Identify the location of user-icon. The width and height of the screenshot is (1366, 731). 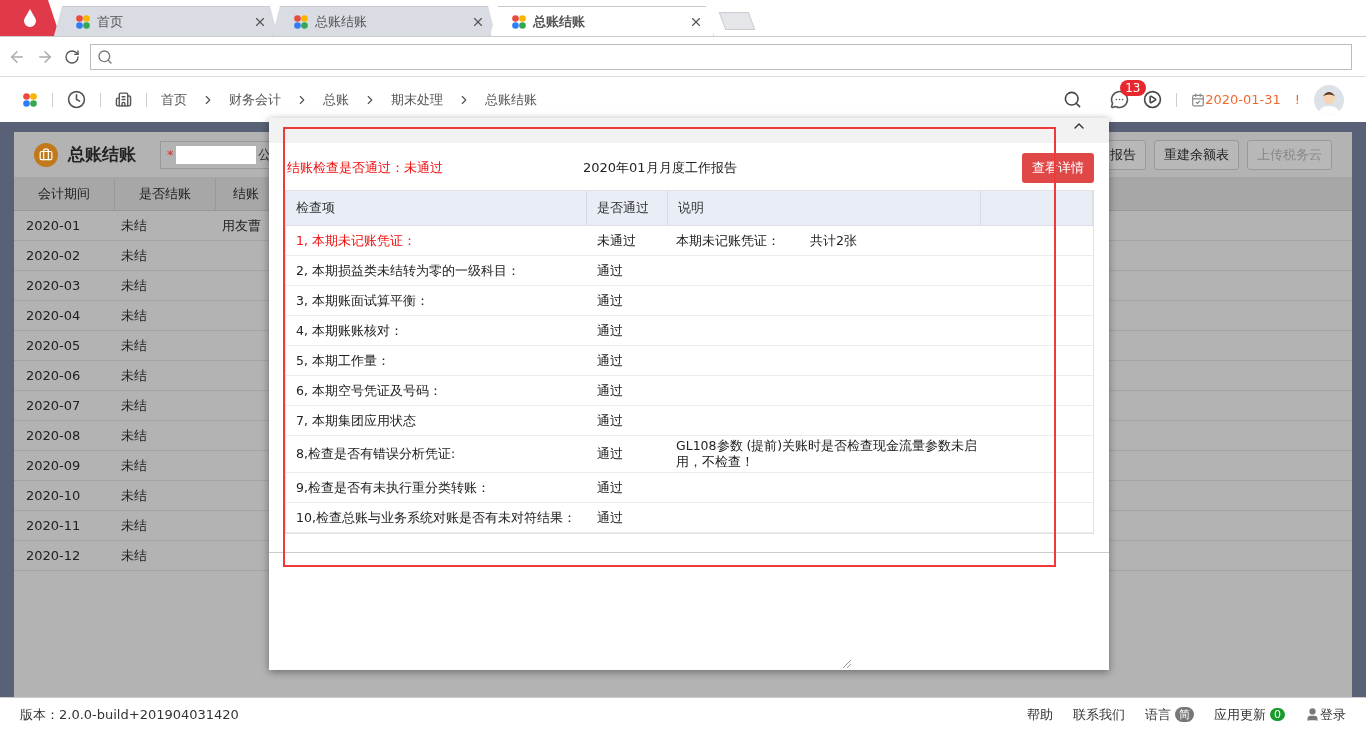
(1312, 714).